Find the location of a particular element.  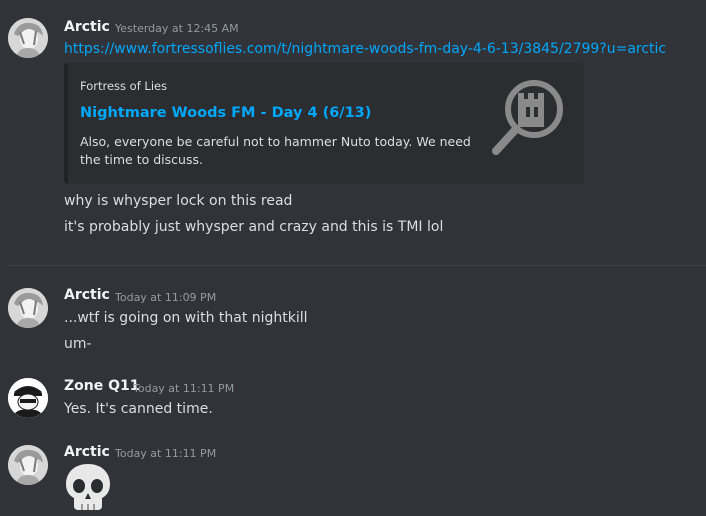

embed-title: Nightmare Woods FM - Day 4 (6/13) is located at coordinates (225, 113).